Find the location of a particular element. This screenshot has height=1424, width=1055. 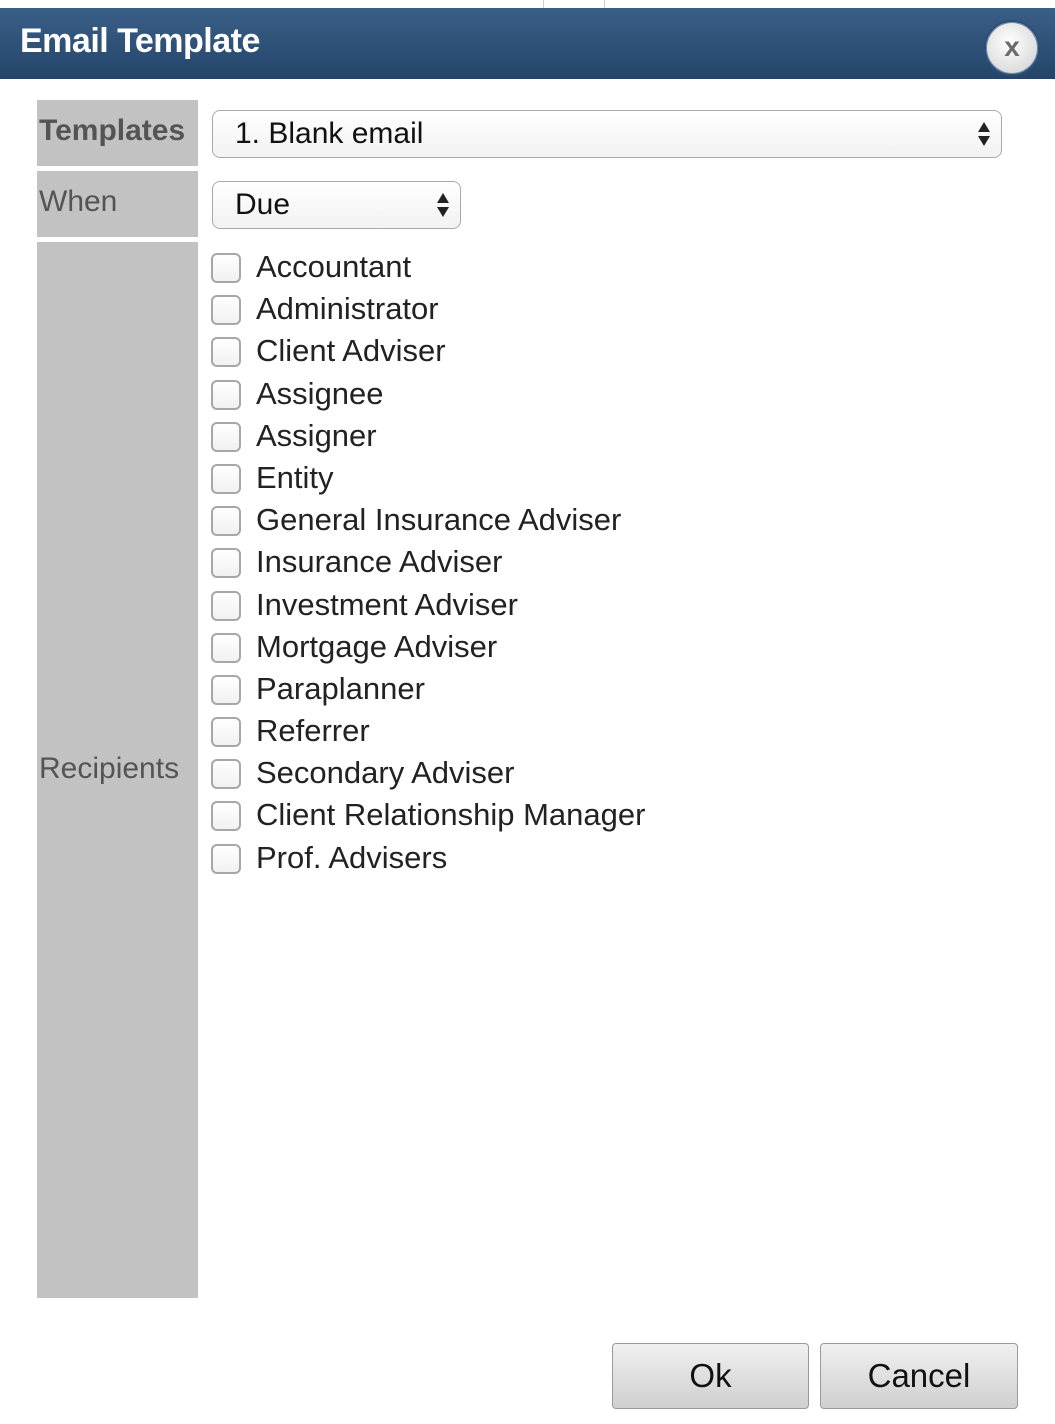

when-label-cell: When is located at coordinates (117, 204).